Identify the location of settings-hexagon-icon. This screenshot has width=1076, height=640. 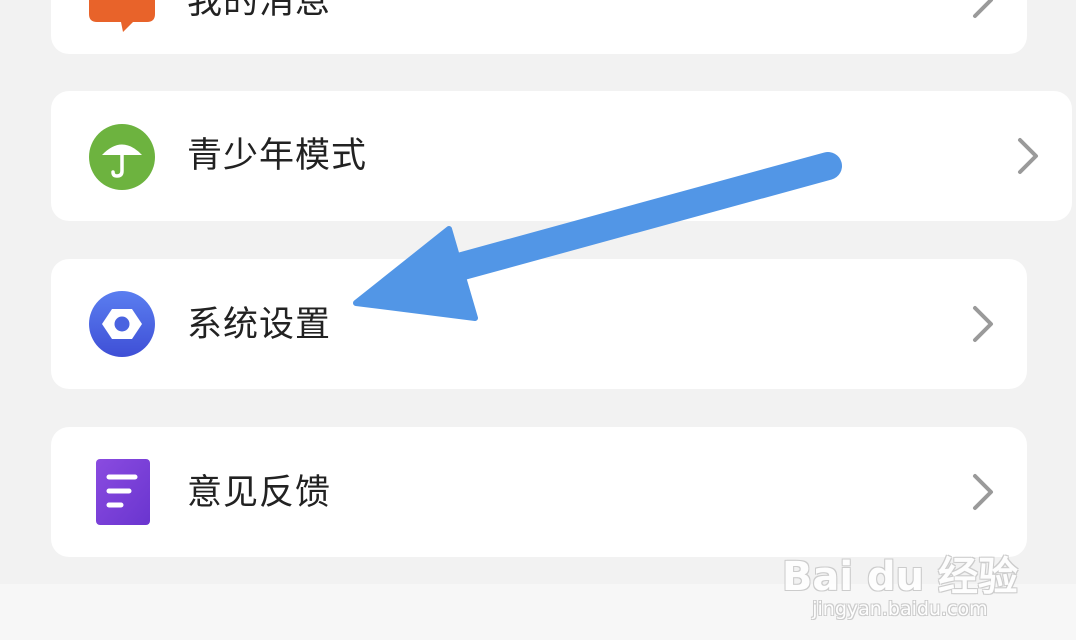
(122, 326).